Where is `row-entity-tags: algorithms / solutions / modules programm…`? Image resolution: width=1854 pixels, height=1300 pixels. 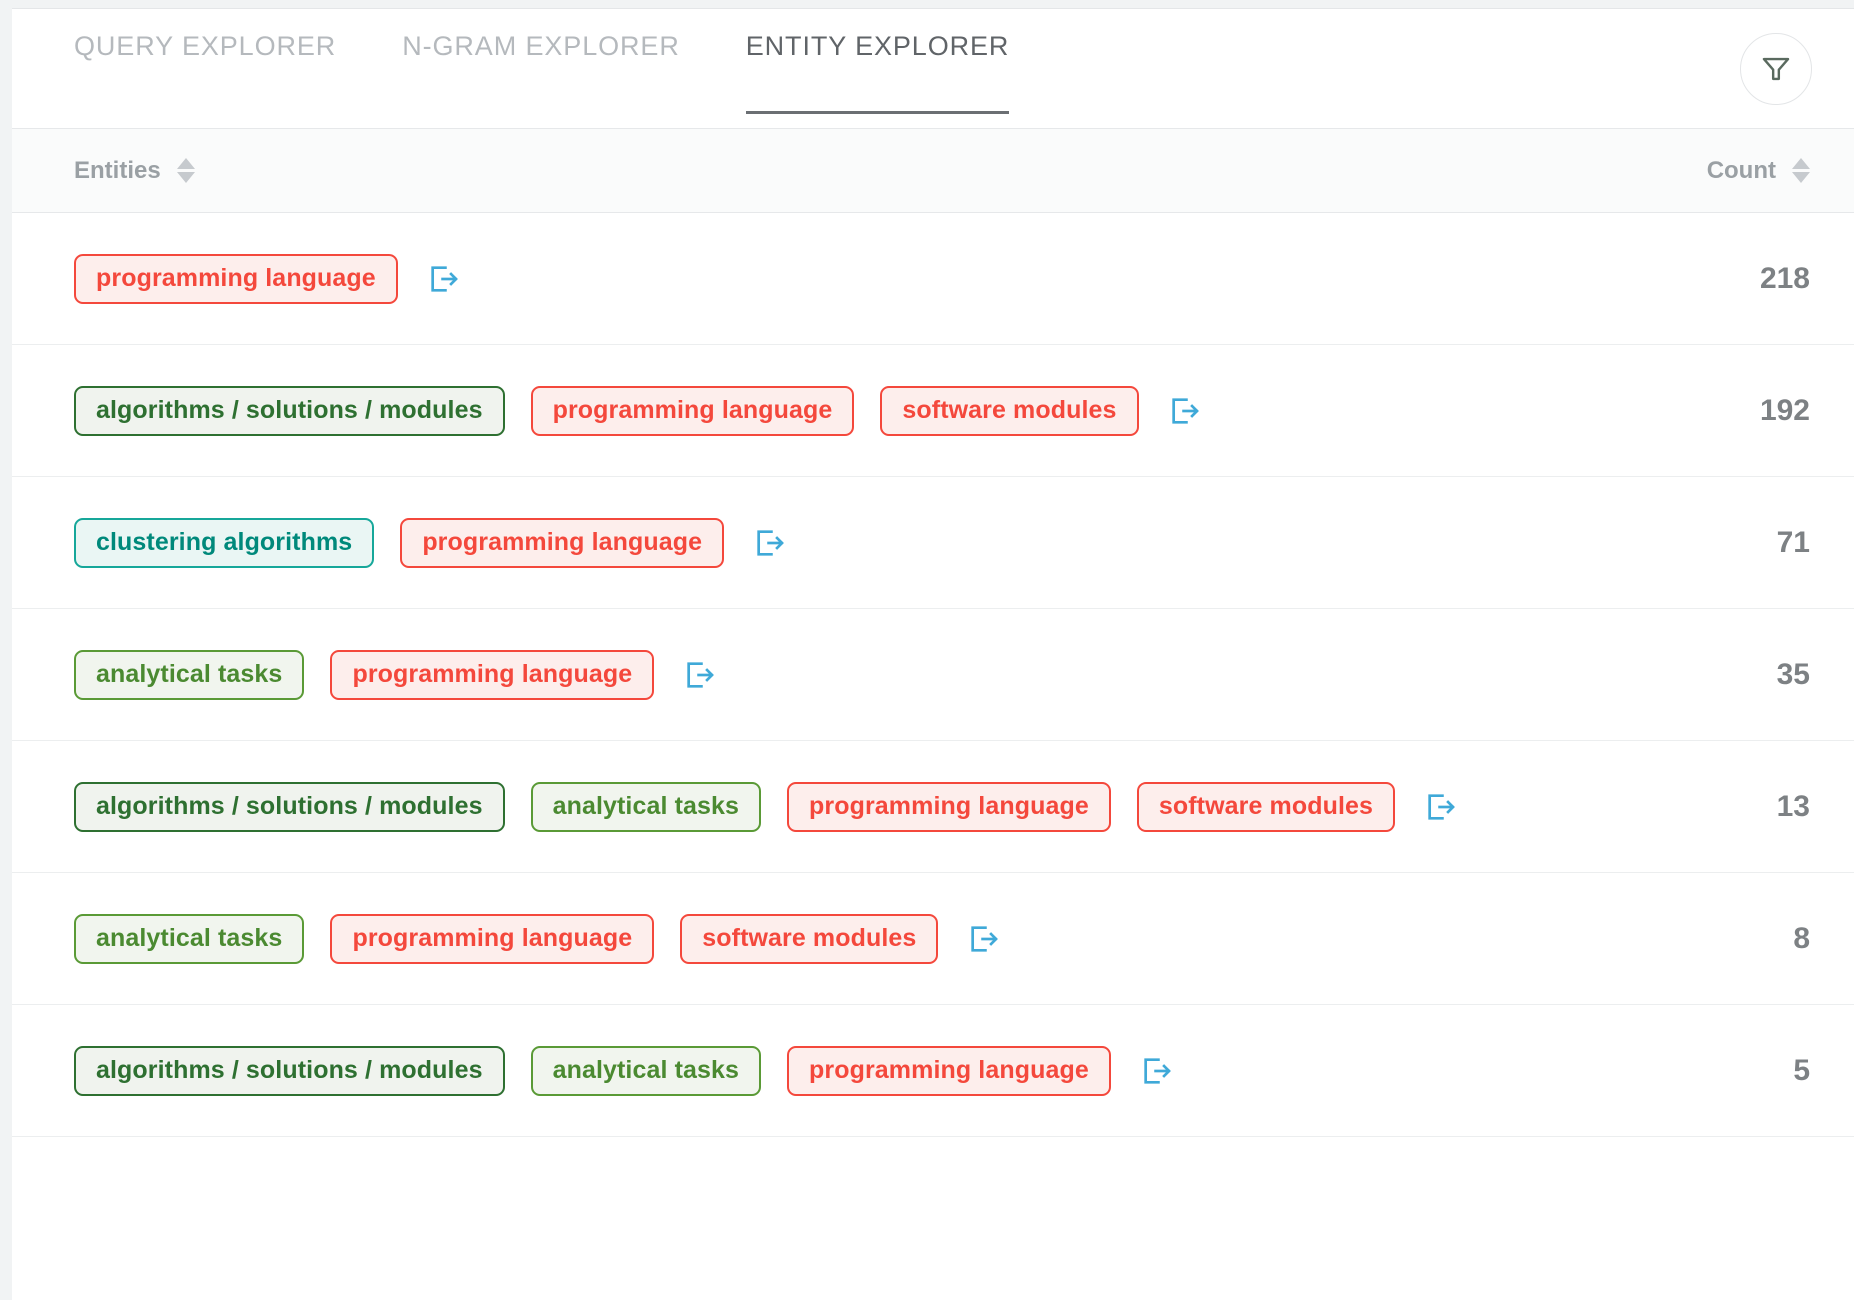
row-entity-tags: algorithms / solutions / modules programm… is located at coordinates (882, 411).